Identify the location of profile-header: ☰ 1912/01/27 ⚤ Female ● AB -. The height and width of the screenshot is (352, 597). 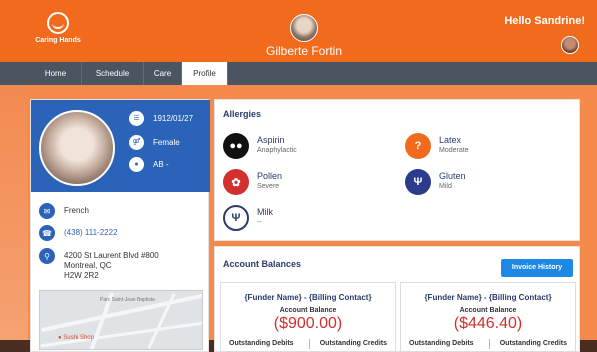
(120, 146).